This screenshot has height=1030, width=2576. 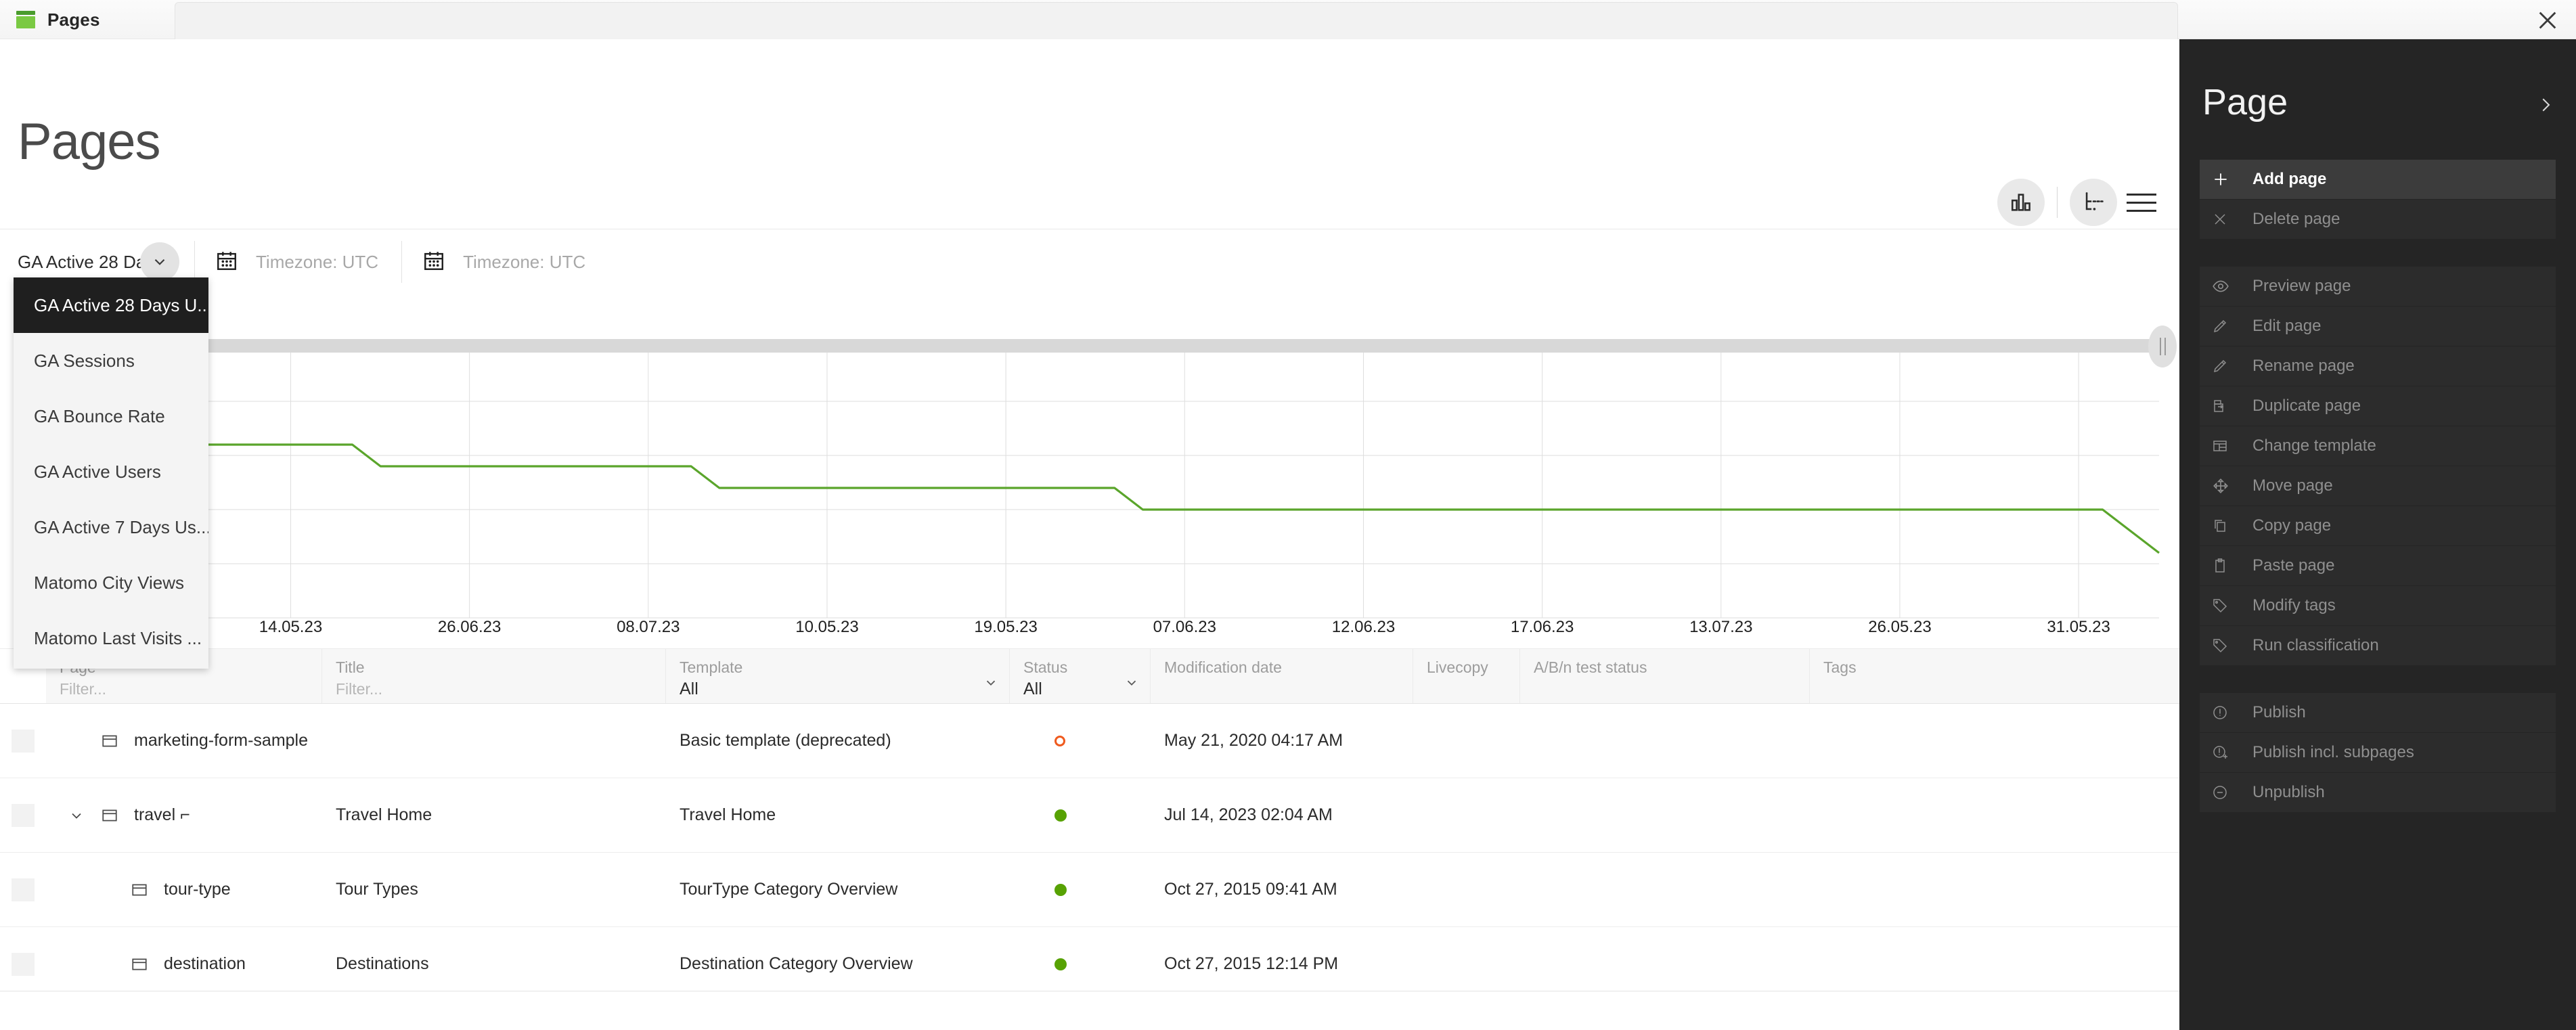 What do you see at coordinates (2378, 326) in the screenshot?
I see `rail-item-edit-page: Edit page` at bounding box center [2378, 326].